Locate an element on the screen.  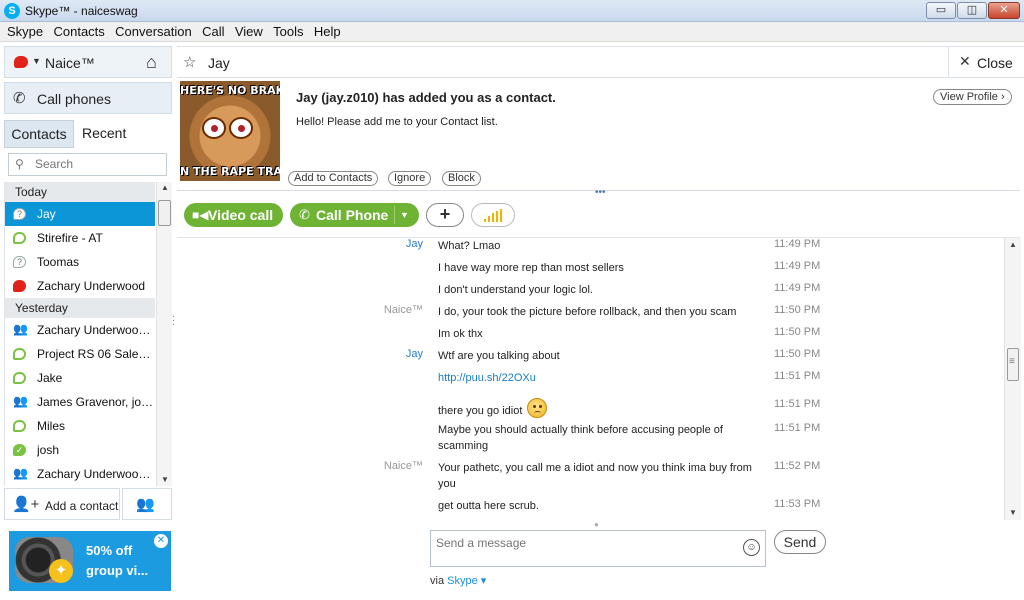
menu-contacts: Contacts is located at coordinates (75, 32).